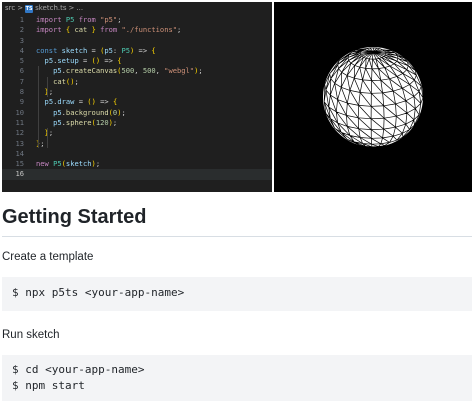 Image resolution: width=474 pixels, height=403 pixels. Describe the element at coordinates (19, 164) in the screenshot. I see `line-number: 15` at that location.